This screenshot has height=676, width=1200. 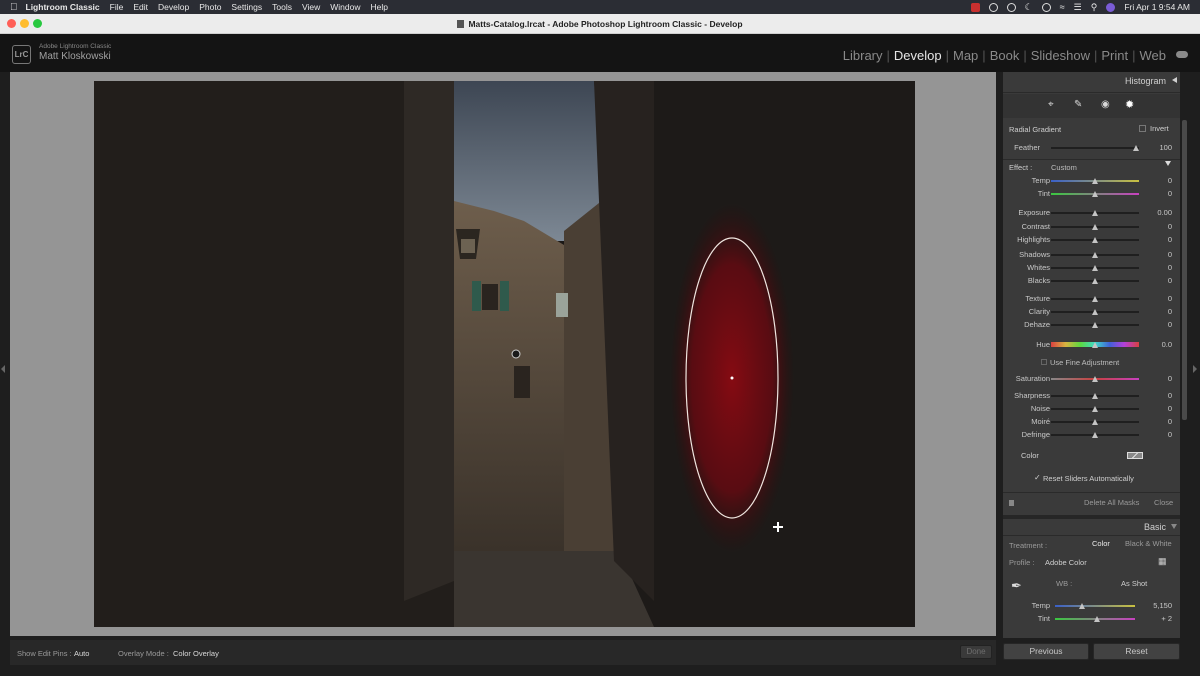 I want to click on module-print: Print, so click(x=1114, y=55).